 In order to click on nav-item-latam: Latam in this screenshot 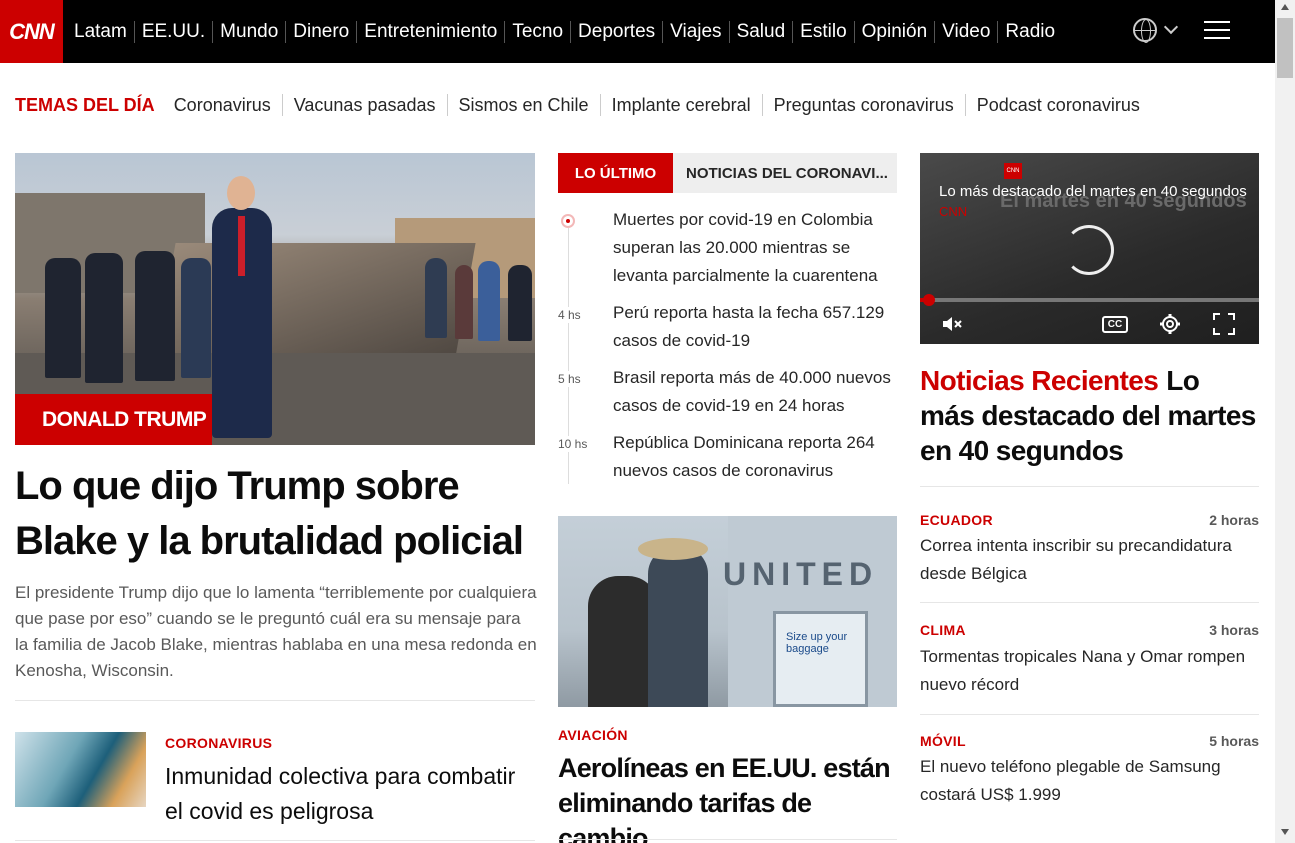, I will do `click(100, 32)`.